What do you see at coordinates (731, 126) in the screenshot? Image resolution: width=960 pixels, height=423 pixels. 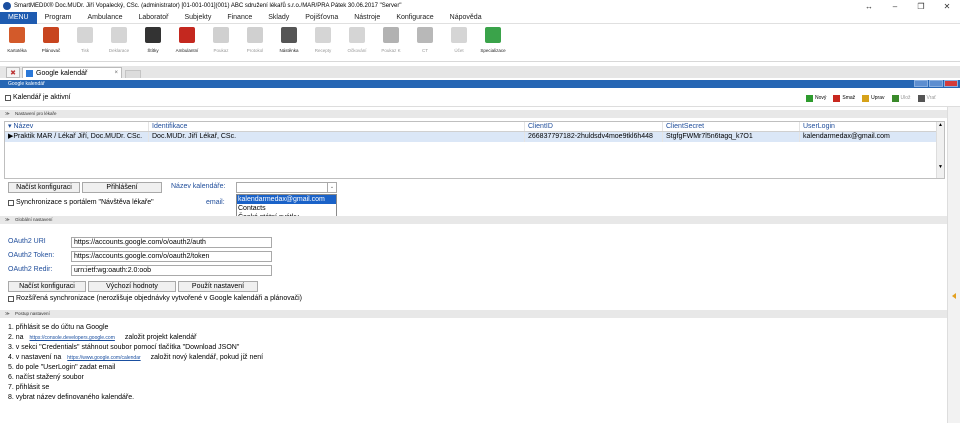 I see `column-header-clientsecret: ClientSecret` at bounding box center [731, 126].